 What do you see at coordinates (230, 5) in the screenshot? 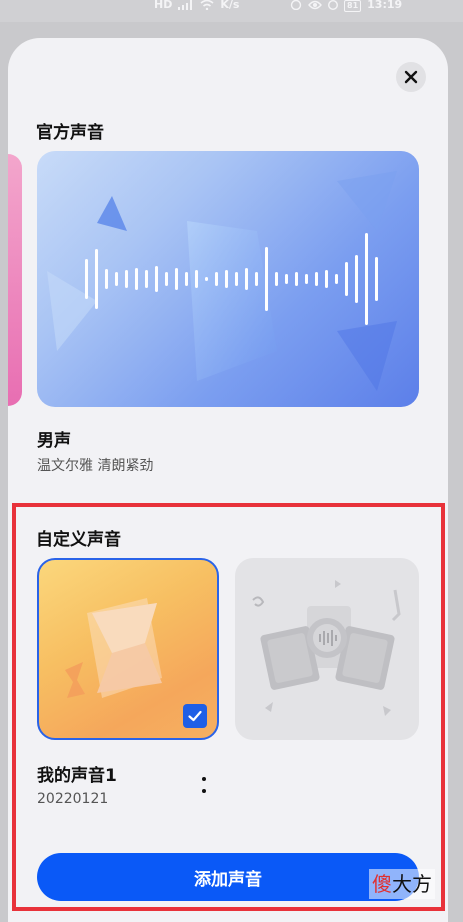
I see `network-speed: K/s` at bounding box center [230, 5].